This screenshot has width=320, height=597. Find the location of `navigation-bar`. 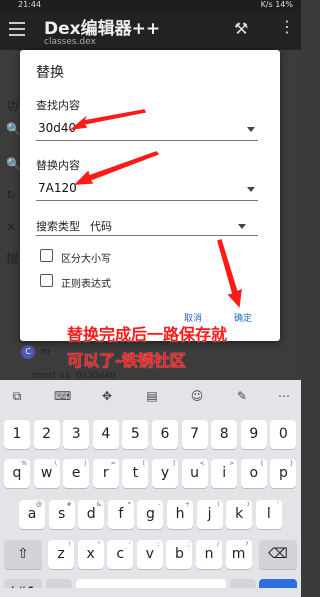

navigation-bar is located at coordinates (150, 592).